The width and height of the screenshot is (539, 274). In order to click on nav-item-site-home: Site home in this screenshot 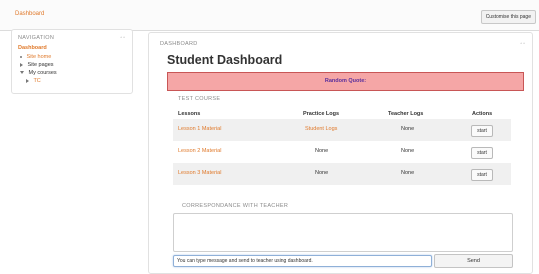, I will do `click(35, 57)`.